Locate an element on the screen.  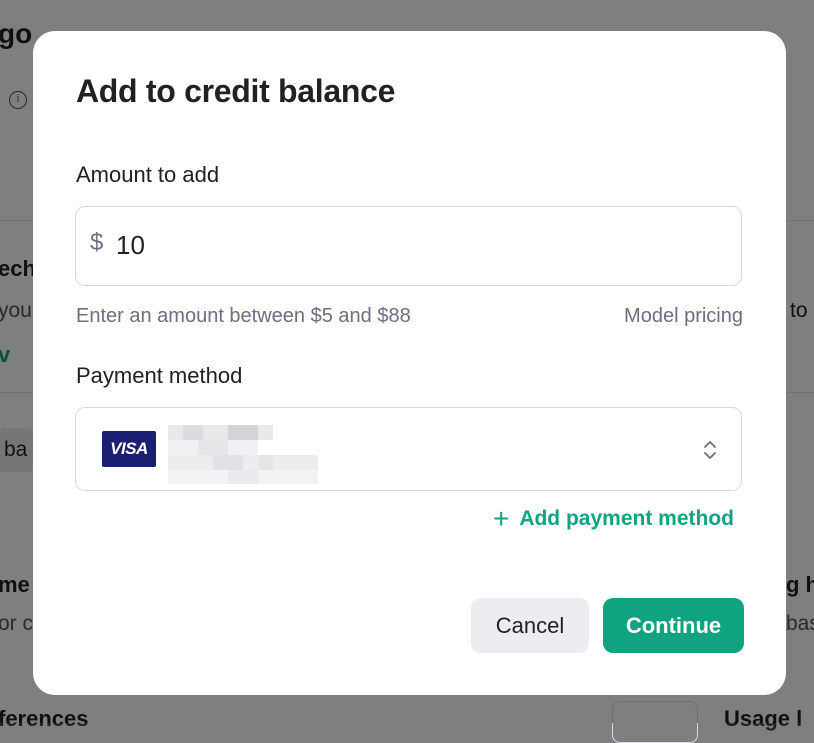
redacted-card-details is located at coordinates (244, 455).